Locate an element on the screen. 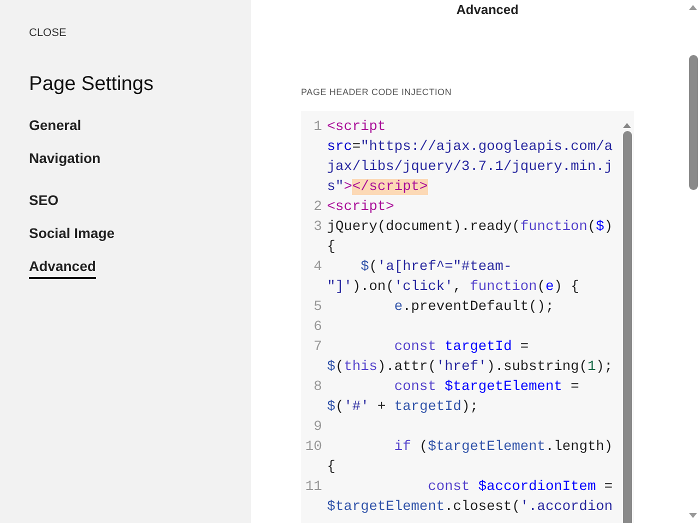  line-number: 5 is located at coordinates (317, 307).